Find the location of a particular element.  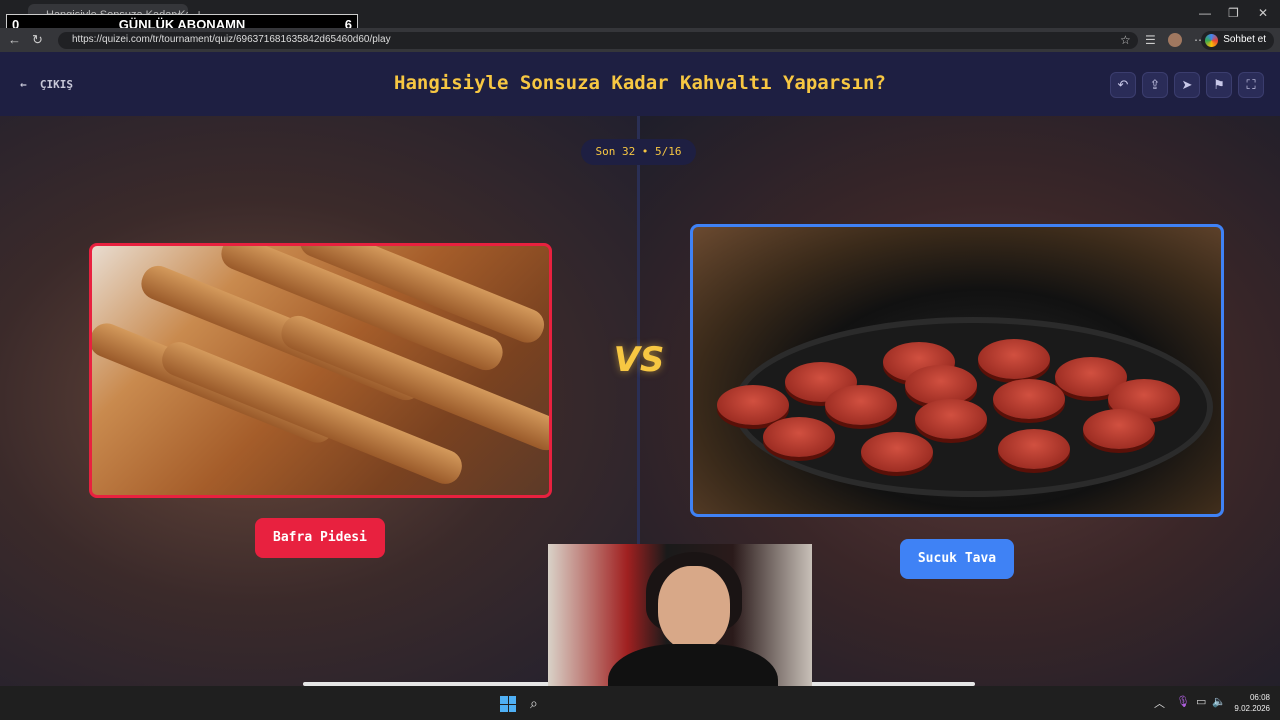

windows-start-icon is located at coordinates (508, 704).